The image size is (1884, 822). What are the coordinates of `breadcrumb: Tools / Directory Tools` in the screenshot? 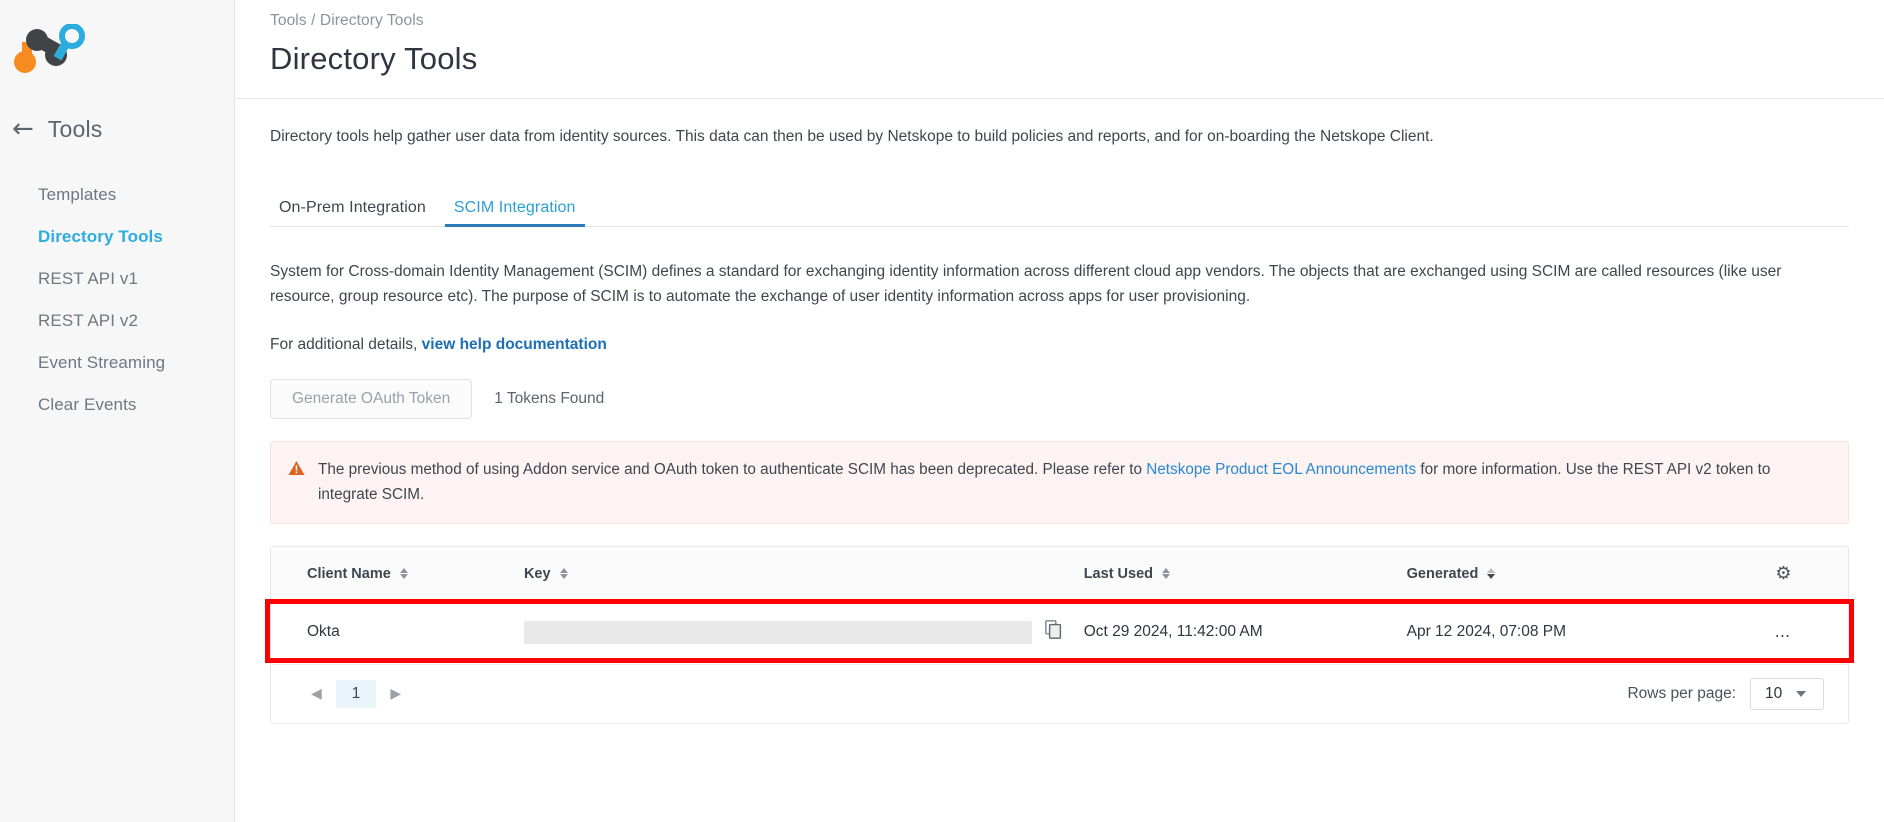 It's located at (1077, 21).